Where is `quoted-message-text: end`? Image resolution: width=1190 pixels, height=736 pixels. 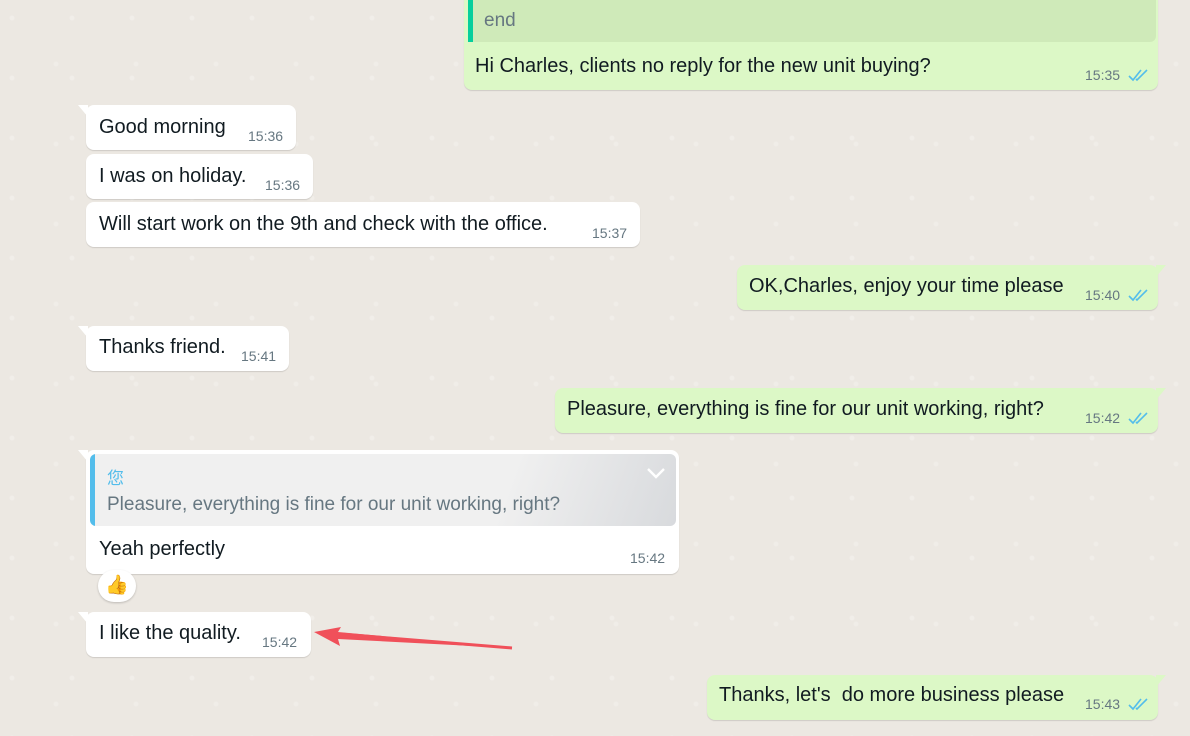 quoted-message-text: end is located at coordinates (500, 20).